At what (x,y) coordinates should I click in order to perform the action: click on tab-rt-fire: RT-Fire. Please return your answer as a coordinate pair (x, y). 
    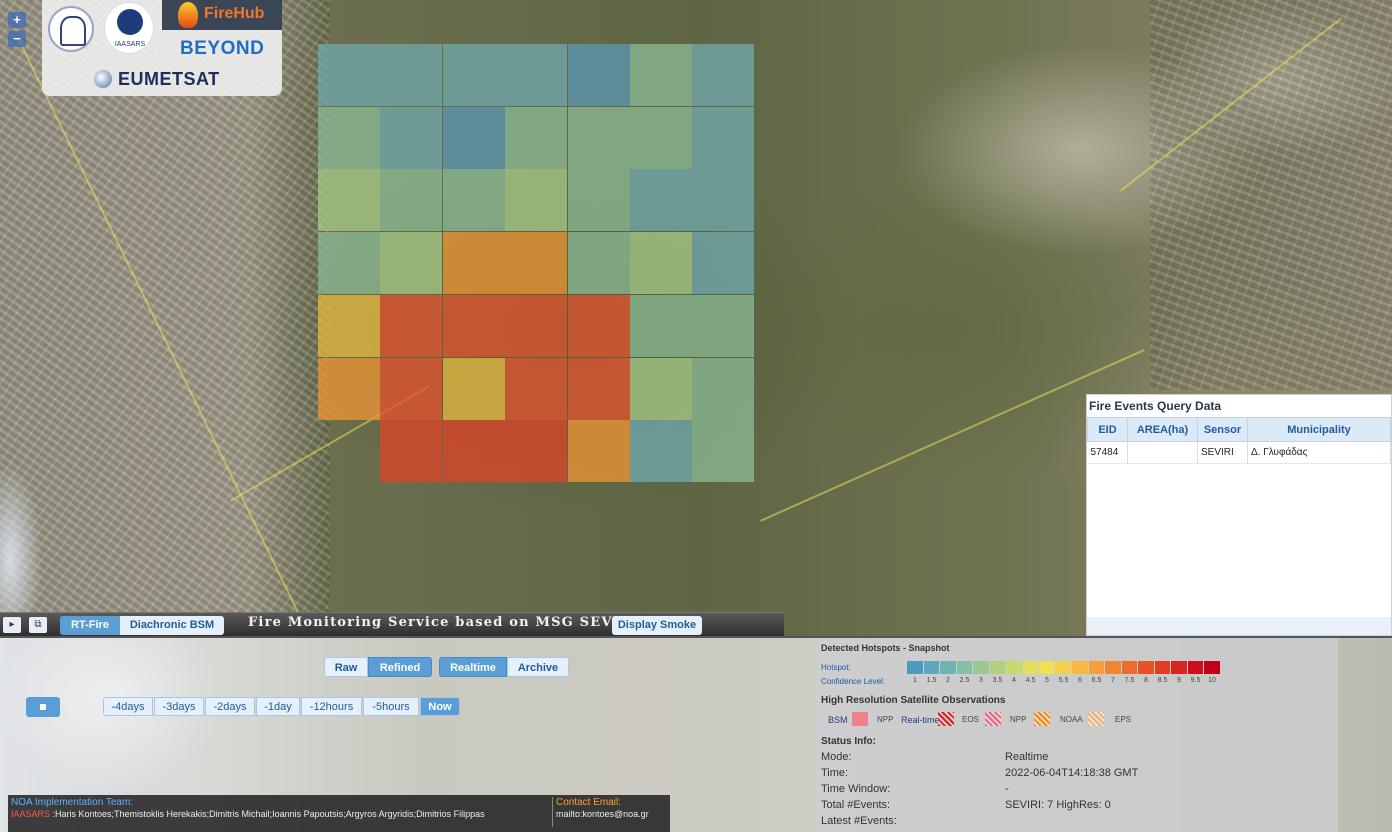
    Looking at the image, I should click on (90, 625).